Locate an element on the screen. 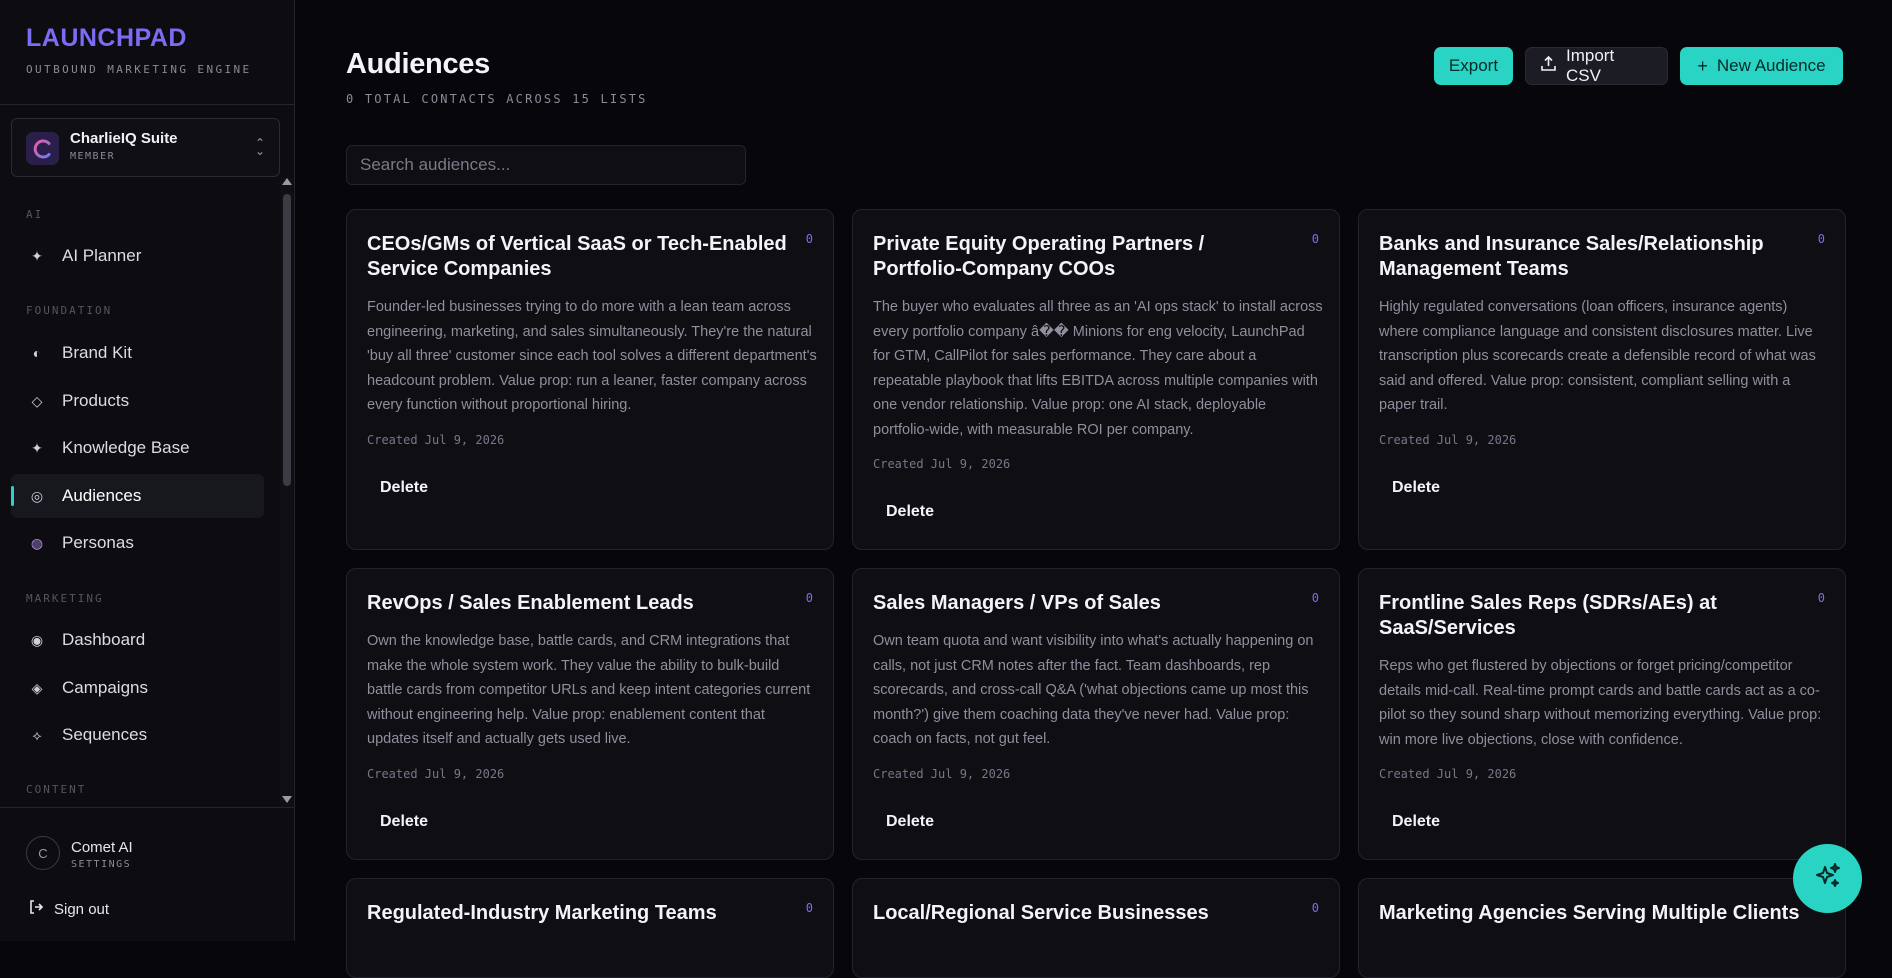 The width and height of the screenshot is (1892, 978). sidebar-item-label: Sequences is located at coordinates (105, 734).